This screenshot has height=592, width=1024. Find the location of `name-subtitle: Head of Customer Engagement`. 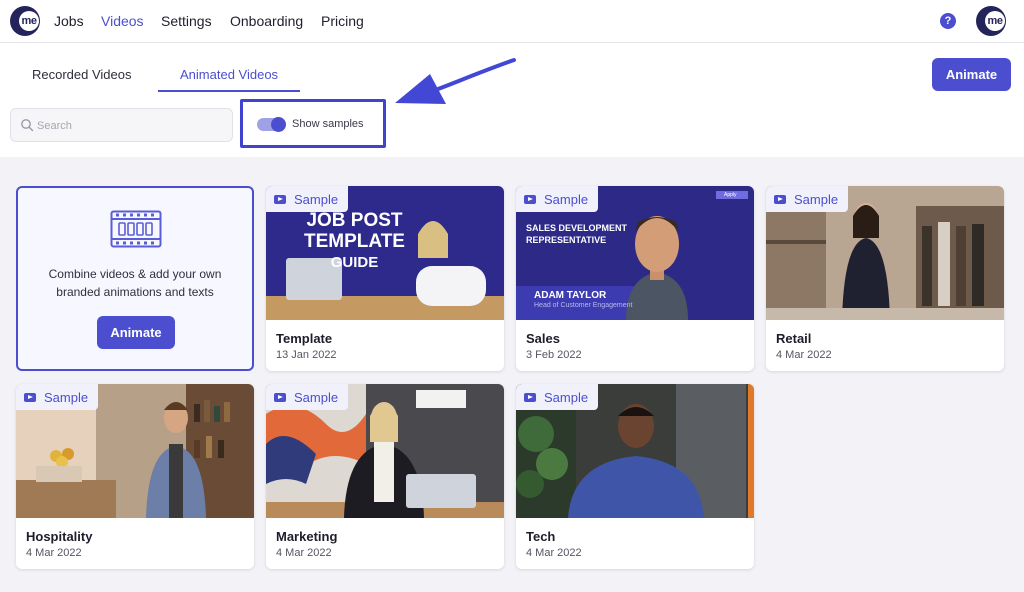

name-subtitle: Head of Customer Engagement is located at coordinates (583, 305).